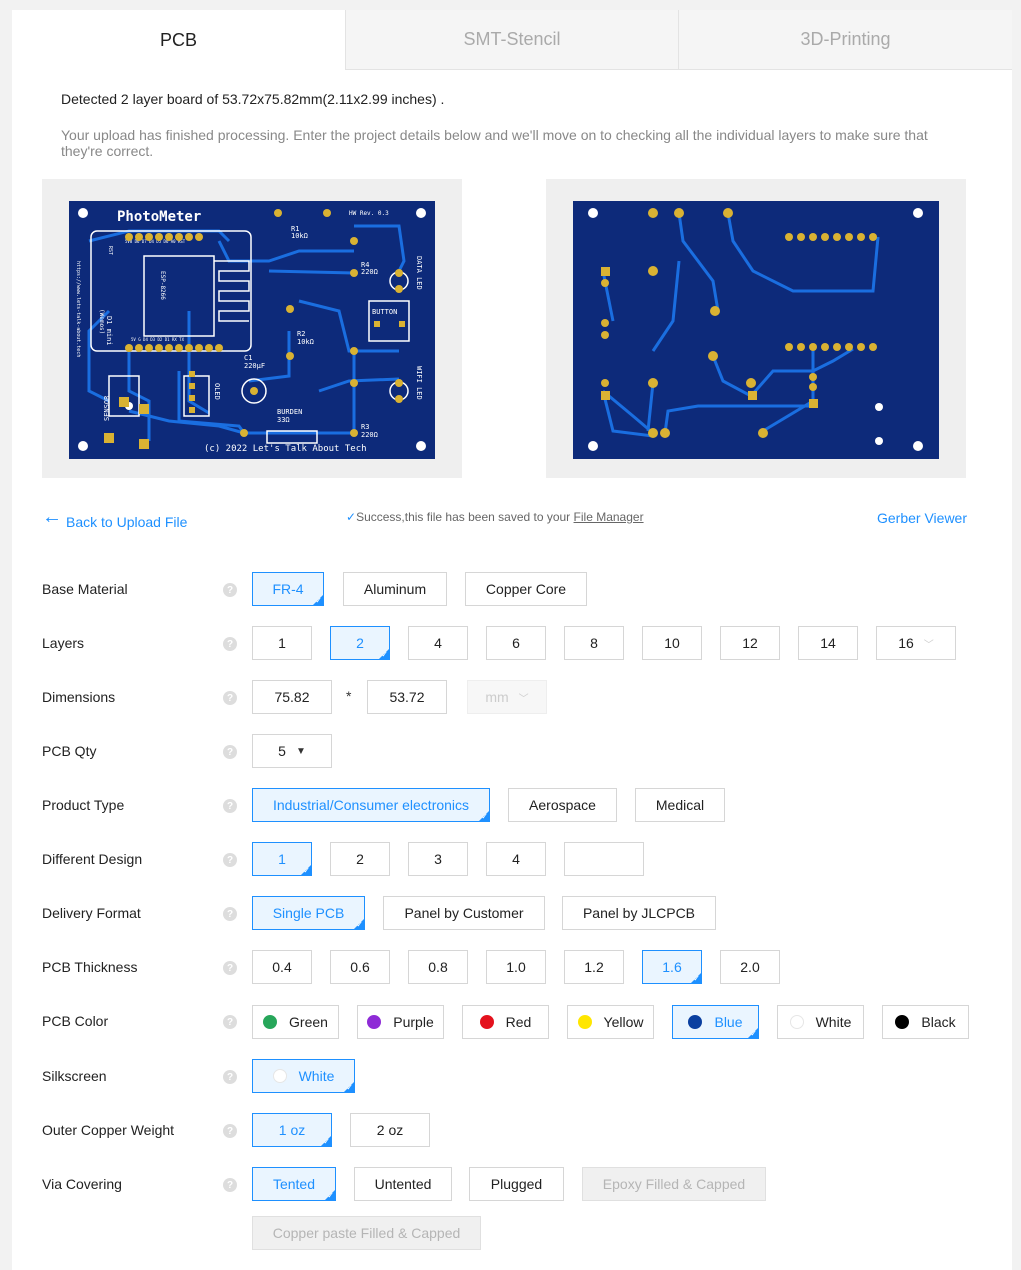 This screenshot has width=1021, height=1270. I want to click on delivery-format-label: Delivery Format, so click(91, 913).